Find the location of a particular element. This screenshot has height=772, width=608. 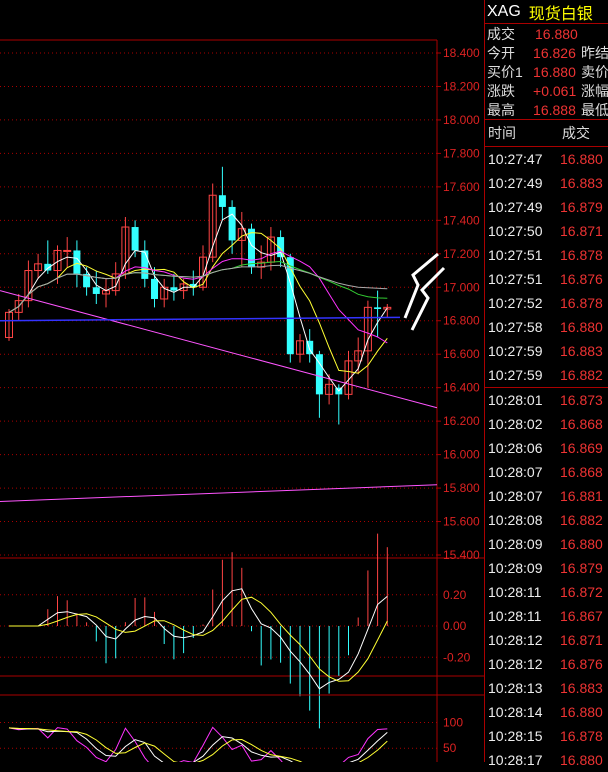

trendline-blue is located at coordinates (200, 319).